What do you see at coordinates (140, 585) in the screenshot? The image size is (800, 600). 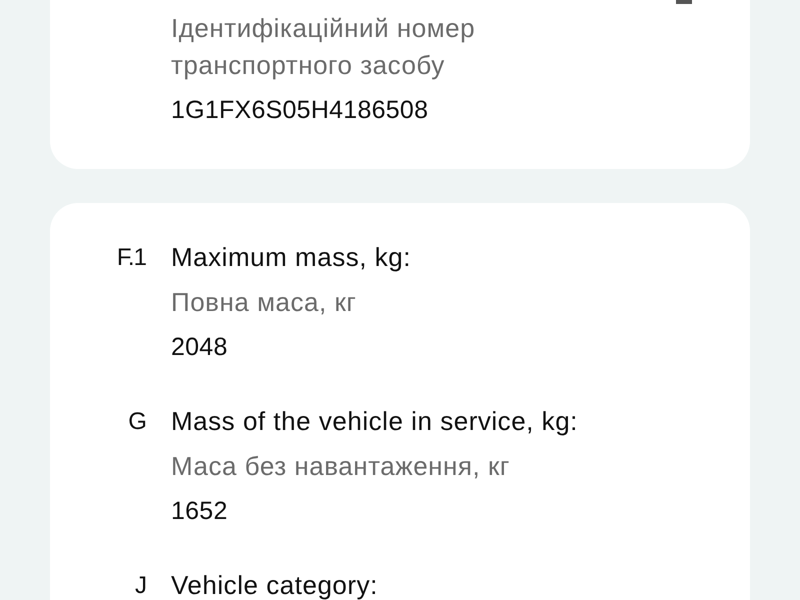 I see `field-code: J` at bounding box center [140, 585].